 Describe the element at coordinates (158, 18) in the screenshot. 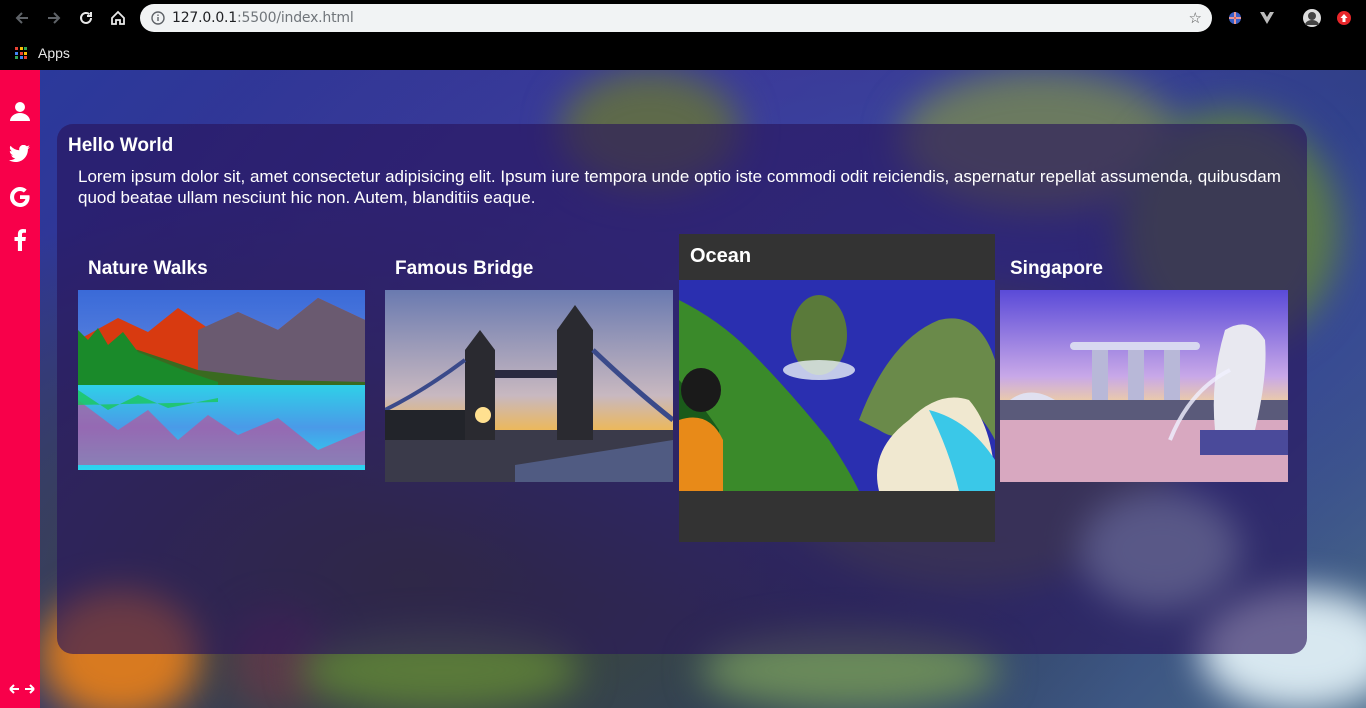

I see `site-info-icon` at that location.